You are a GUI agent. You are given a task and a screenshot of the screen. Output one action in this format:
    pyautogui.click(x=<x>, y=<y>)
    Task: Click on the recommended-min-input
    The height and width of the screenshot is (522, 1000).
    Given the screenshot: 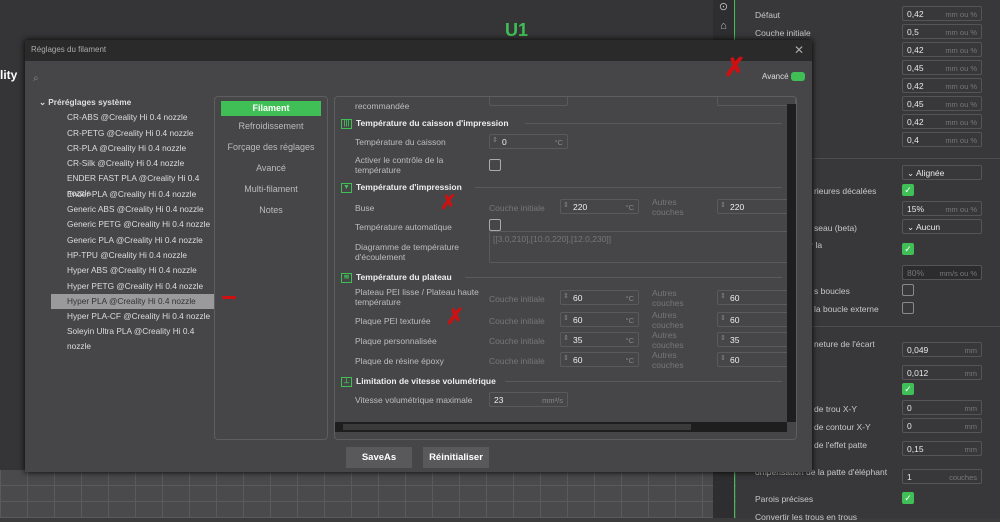 What is the action you would take?
    pyautogui.click(x=528, y=101)
    